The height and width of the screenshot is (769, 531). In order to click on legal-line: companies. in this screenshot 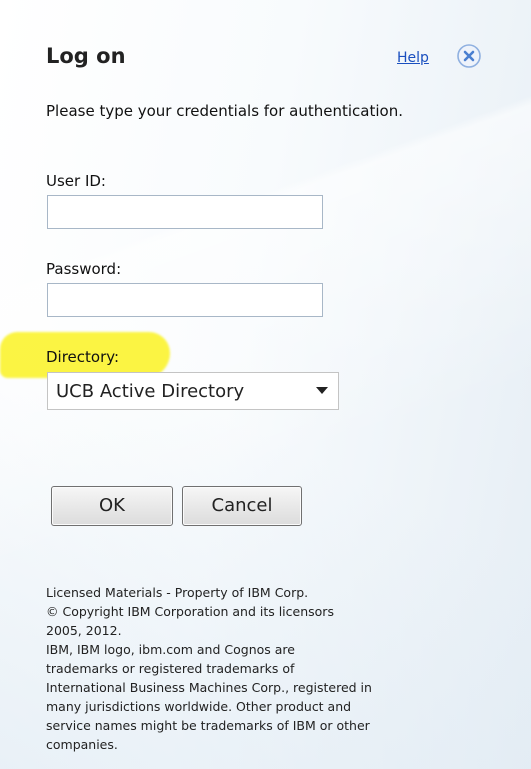, I will do `click(82, 744)`.